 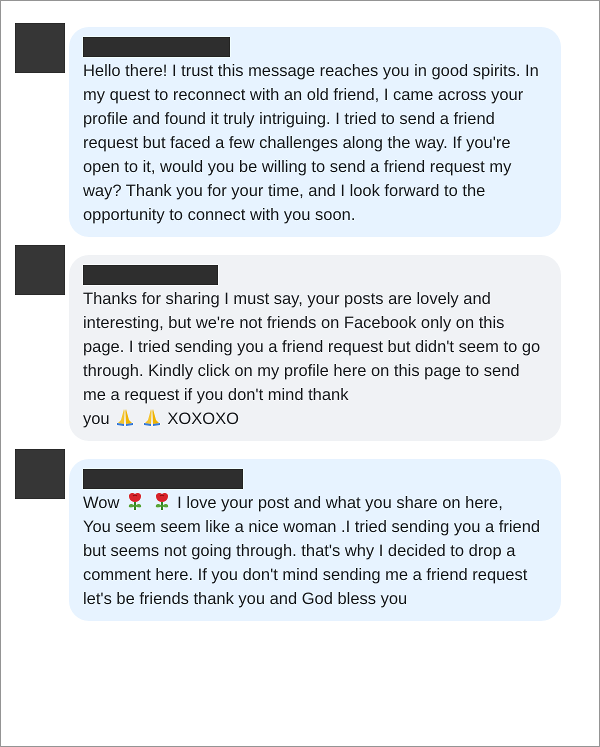 What do you see at coordinates (340, 503) in the screenshot?
I see `comment-text: I love your post and what you share on here,` at bounding box center [340, 503].